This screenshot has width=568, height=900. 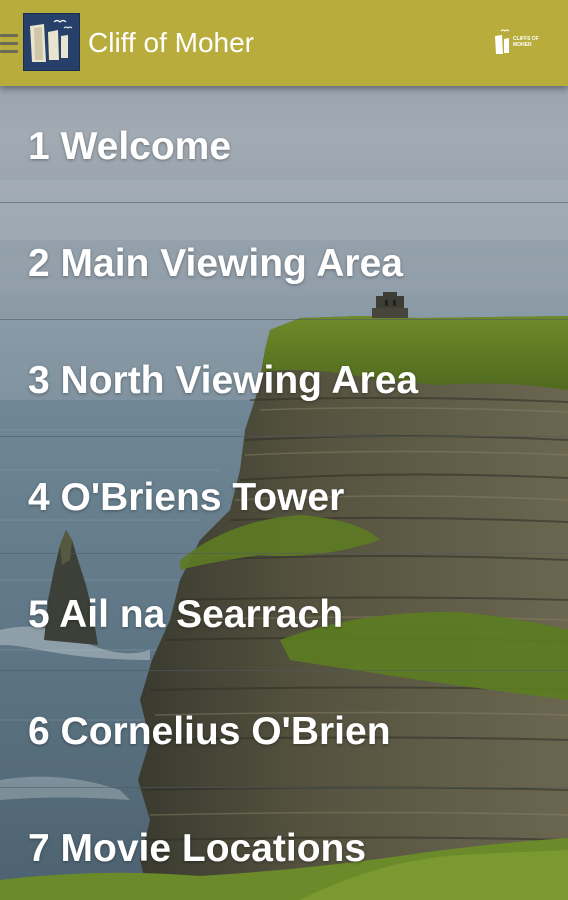 I want to click on menu-item-obriens-tower: 4 O'Briens Tower, so click(x=284, y=495).